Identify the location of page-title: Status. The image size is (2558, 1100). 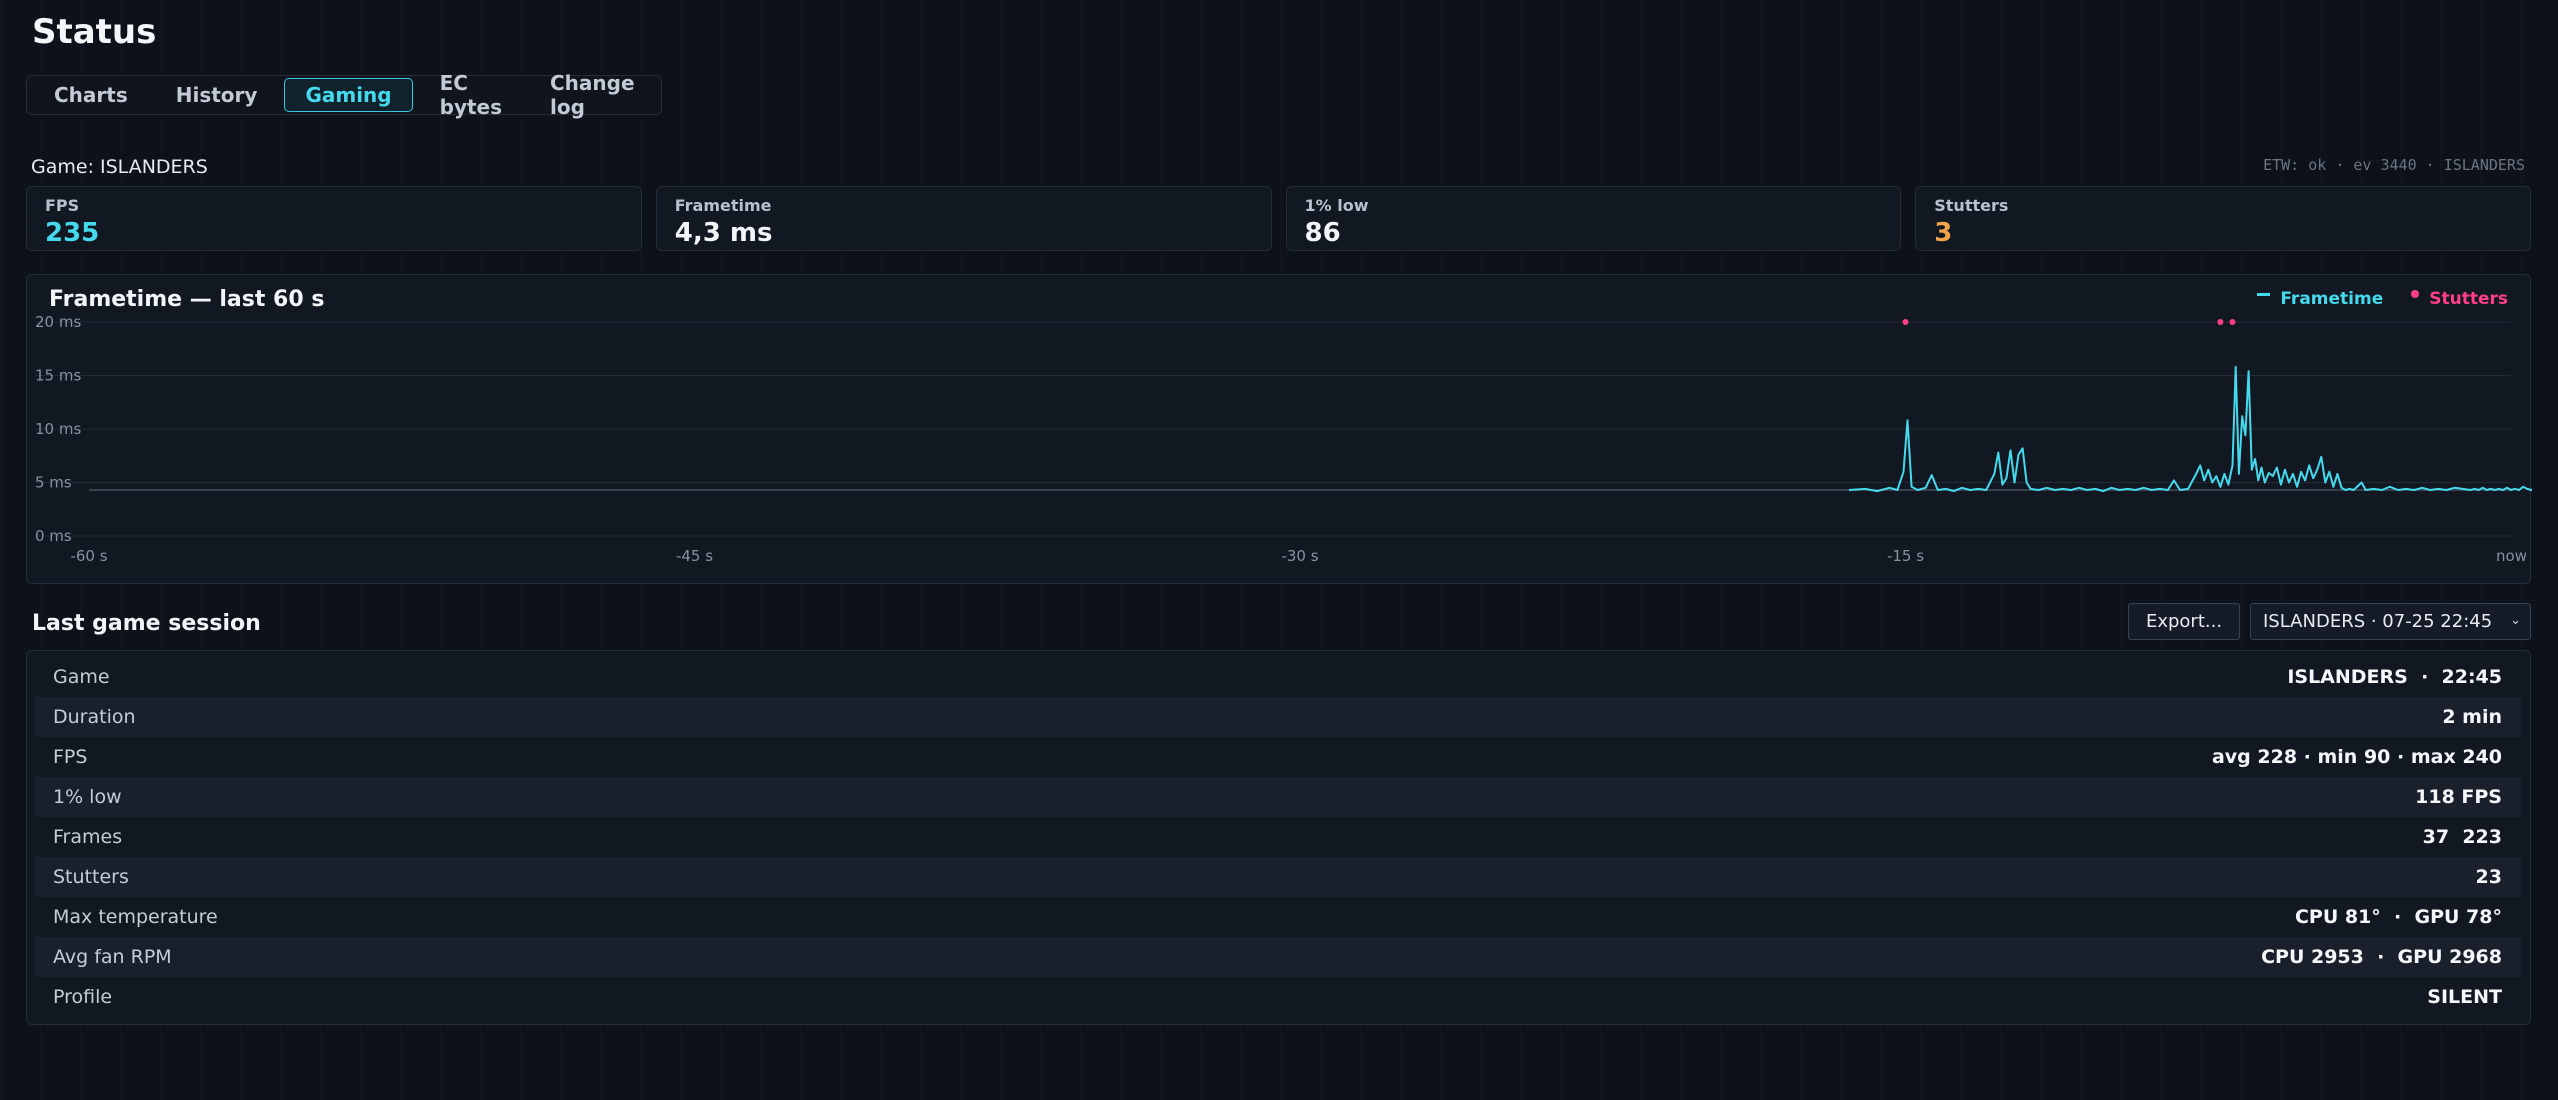
(94, 32).